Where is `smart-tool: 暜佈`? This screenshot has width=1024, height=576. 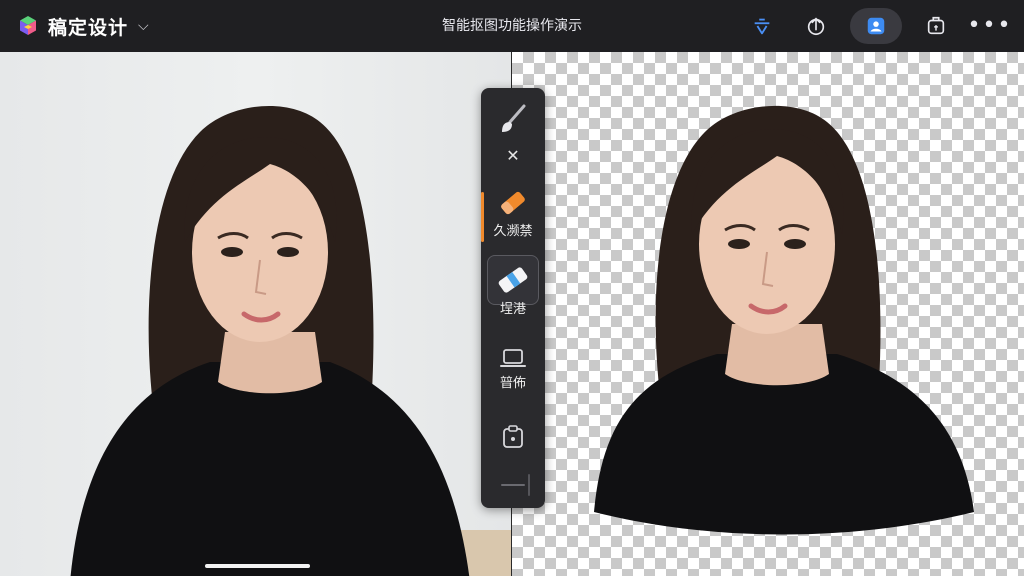 smart-tool: 暜佈 is located at coordinates (513, 368).